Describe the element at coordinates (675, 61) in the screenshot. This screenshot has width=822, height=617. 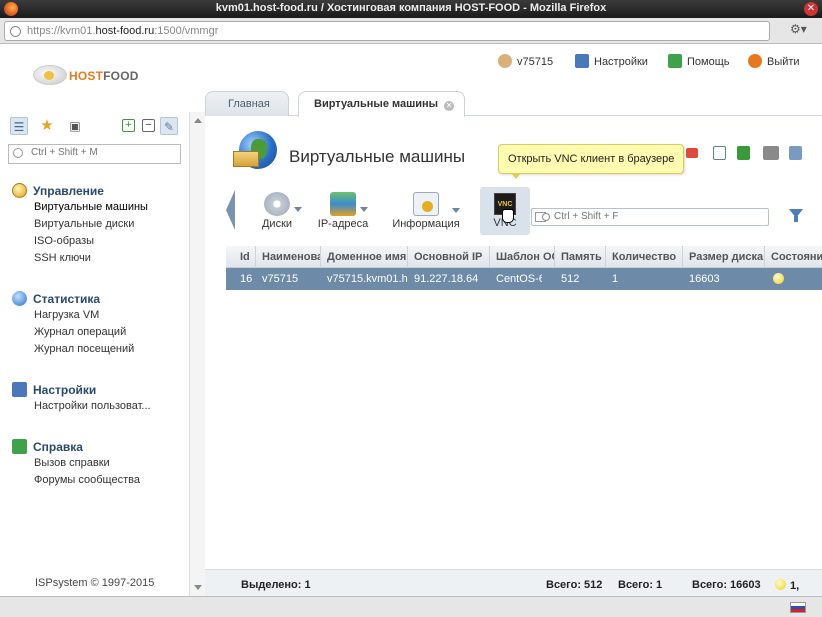
I see `help-icon` at that location.